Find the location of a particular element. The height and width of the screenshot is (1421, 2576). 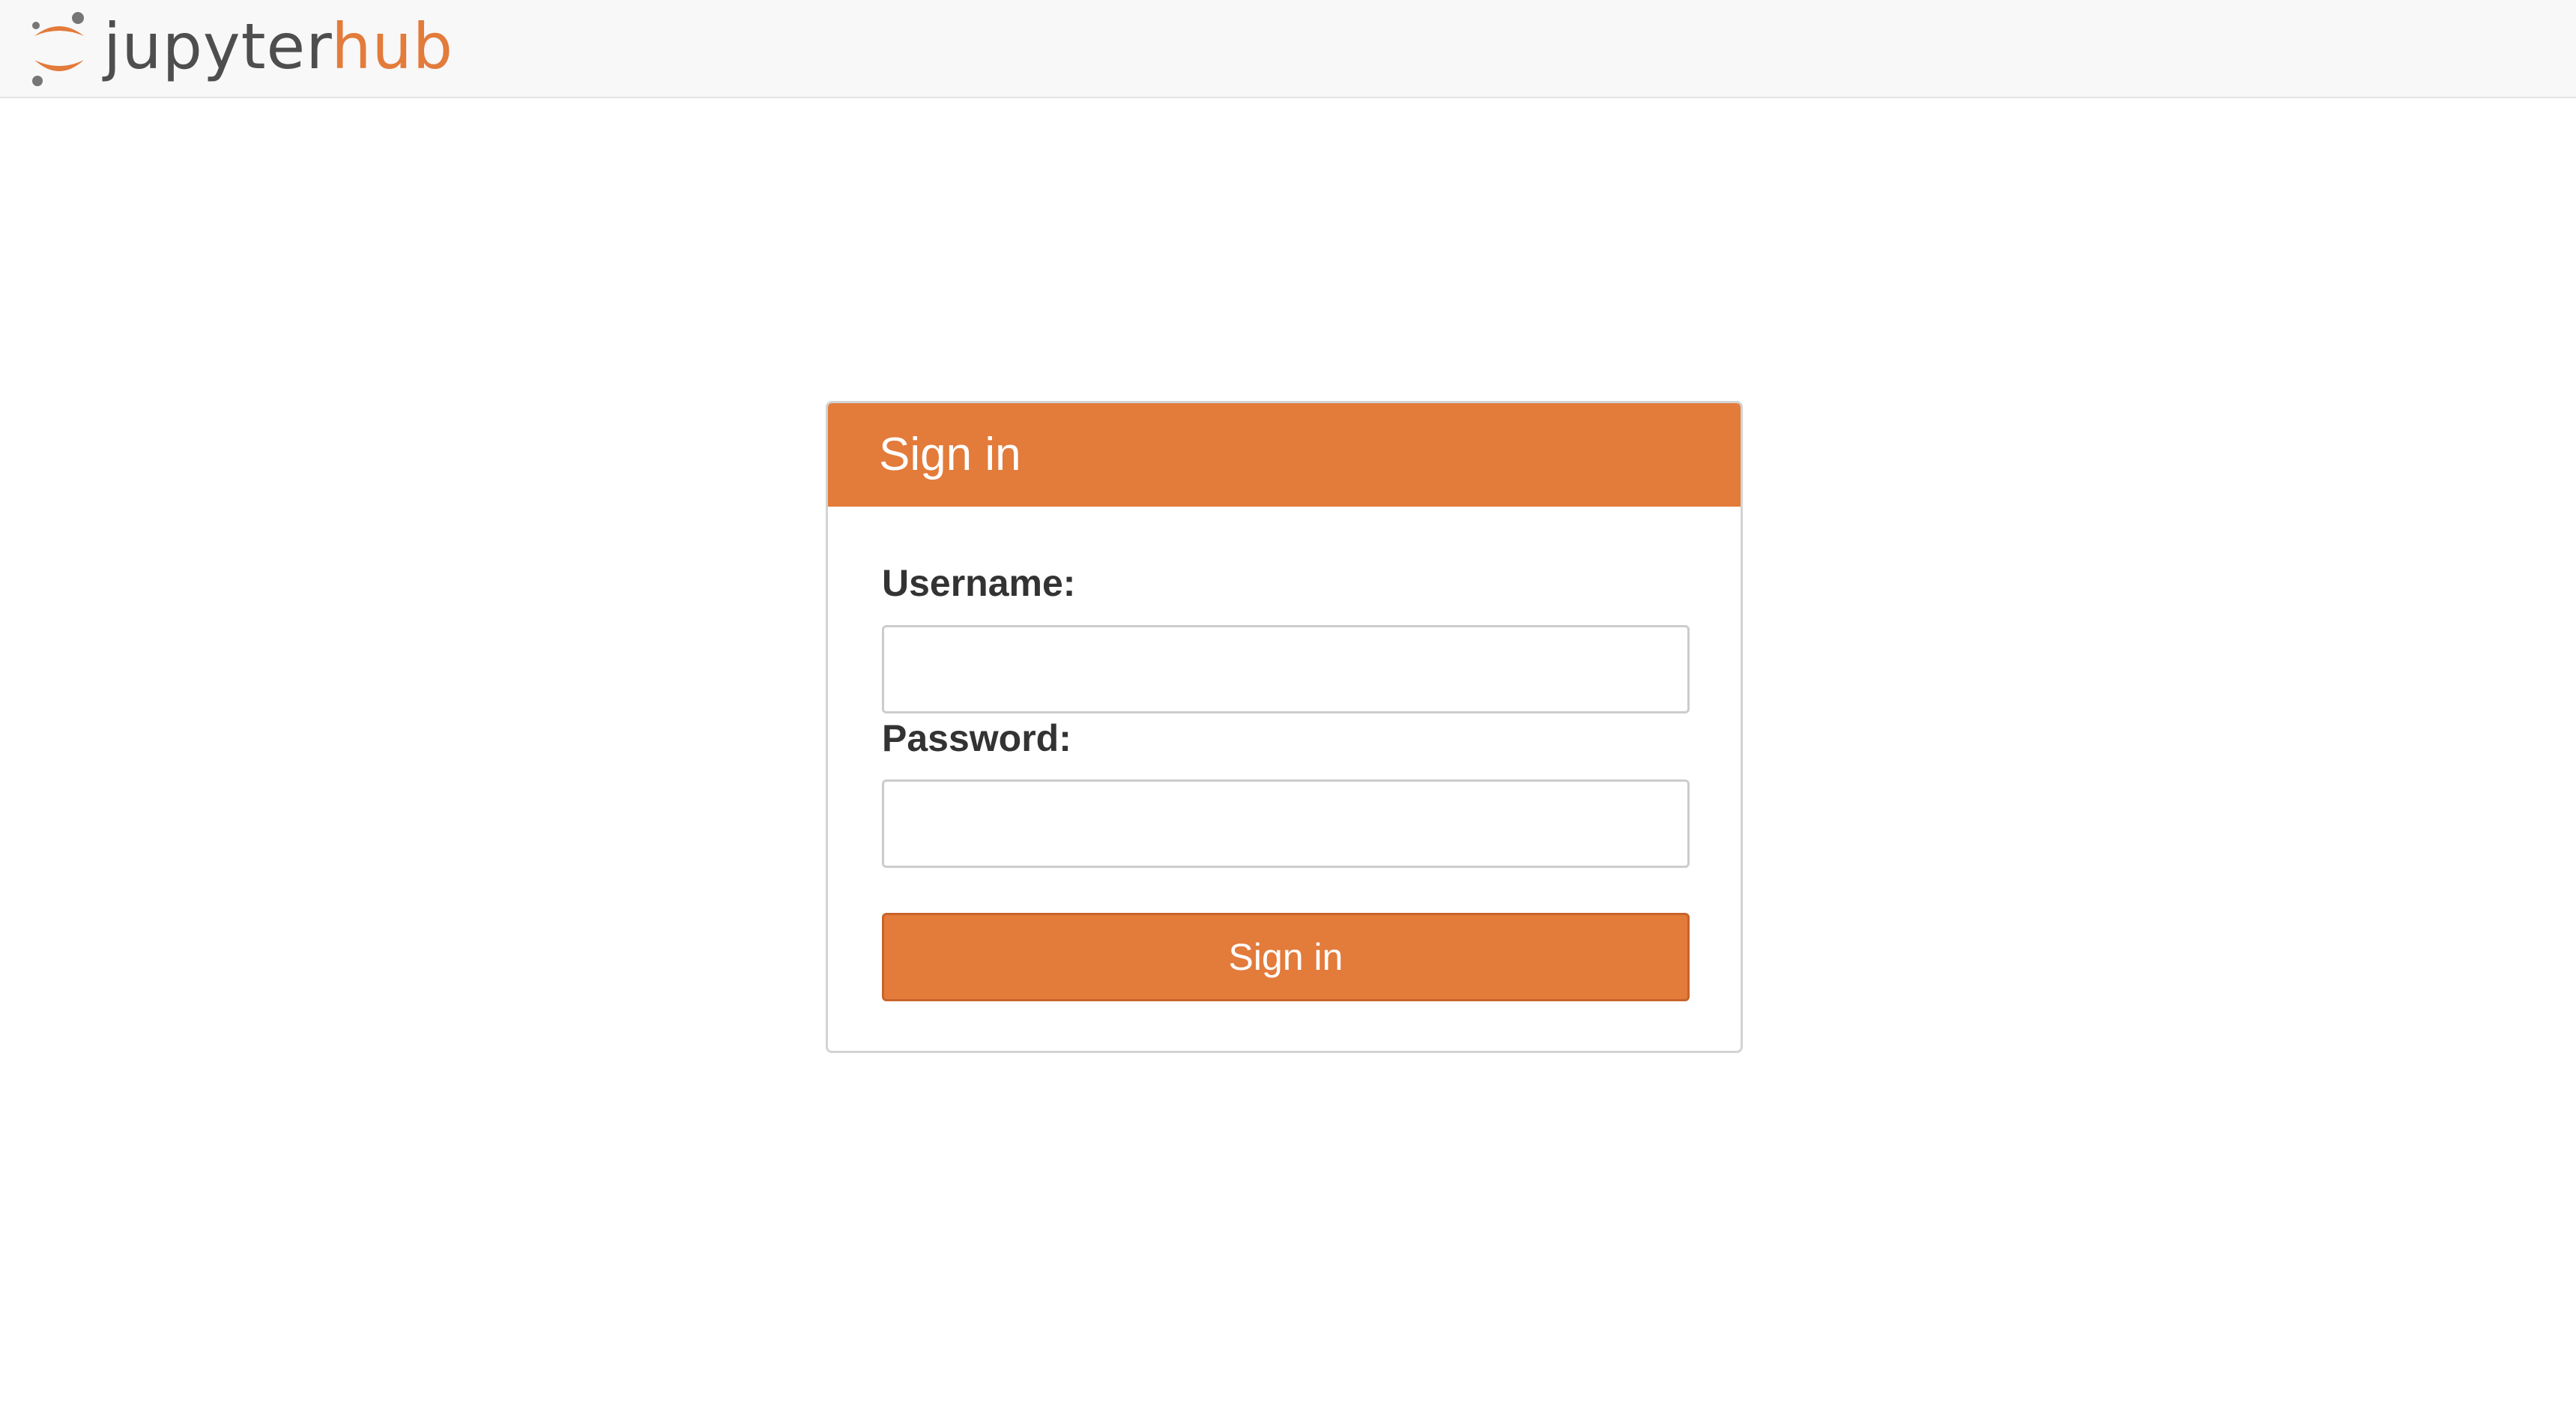

jupyterhub-logo-link: jupyterhub is located at coordinates (240, 49).